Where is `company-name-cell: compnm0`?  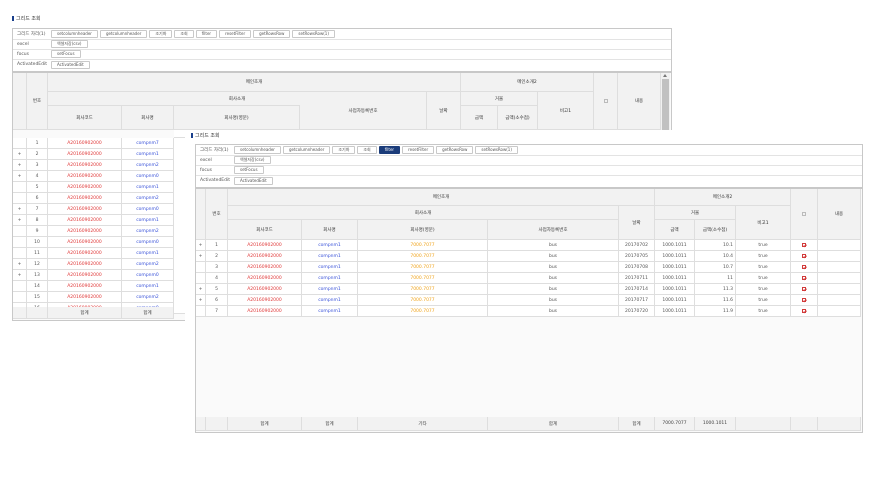 company-name-cell: compnm0 is located at coordinates (148, 242).